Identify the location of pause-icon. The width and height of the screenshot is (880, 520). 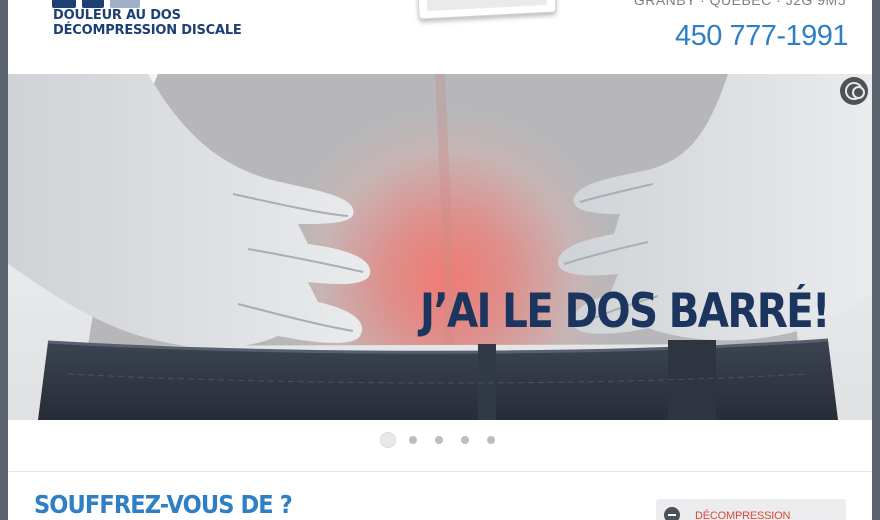
(854, 91).